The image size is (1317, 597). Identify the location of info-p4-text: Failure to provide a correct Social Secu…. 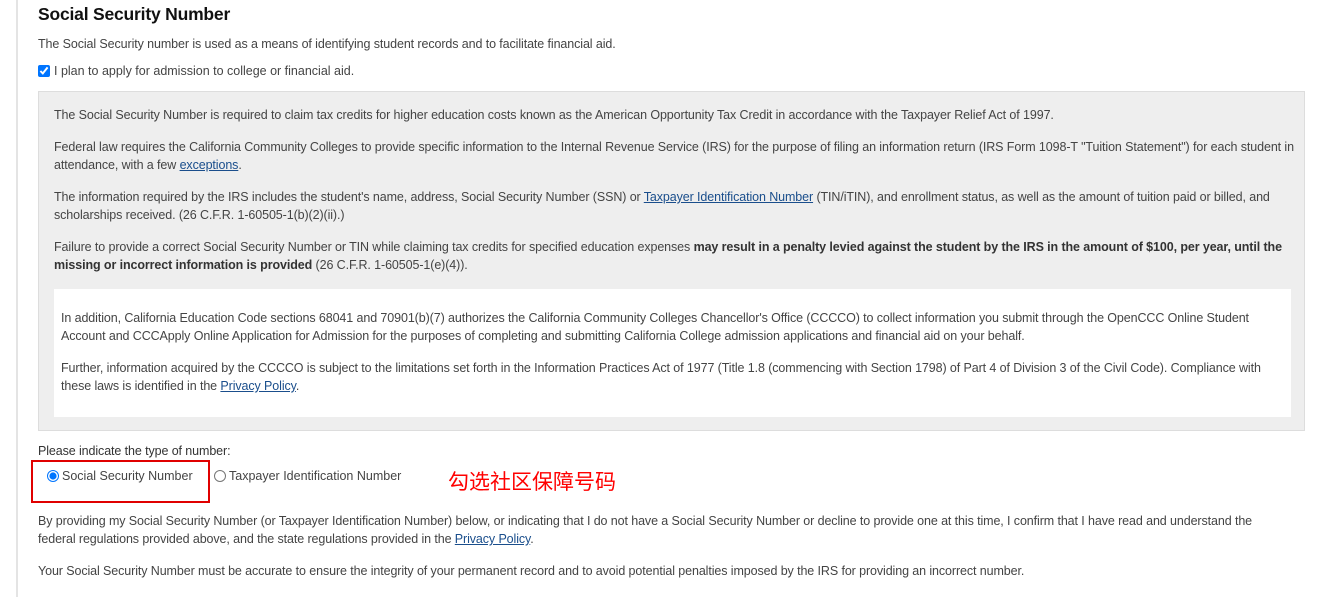
(374, 247).